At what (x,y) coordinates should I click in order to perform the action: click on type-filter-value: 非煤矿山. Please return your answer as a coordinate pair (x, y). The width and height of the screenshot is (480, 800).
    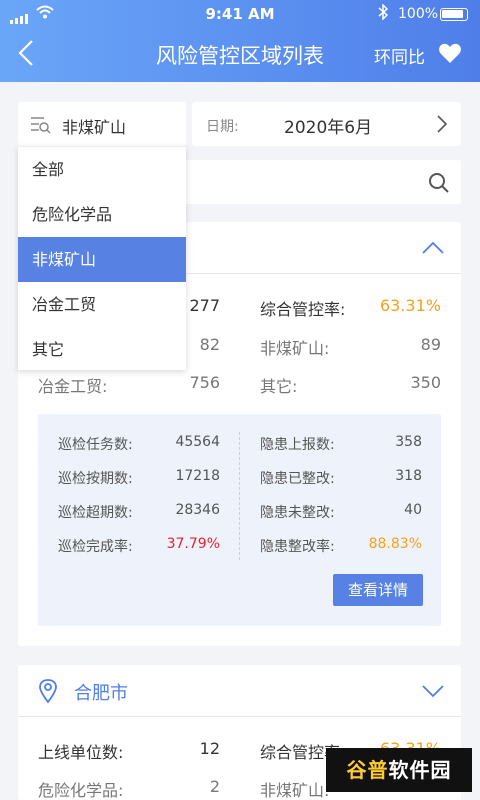
    Looking at the image, I should click on (94, 127).